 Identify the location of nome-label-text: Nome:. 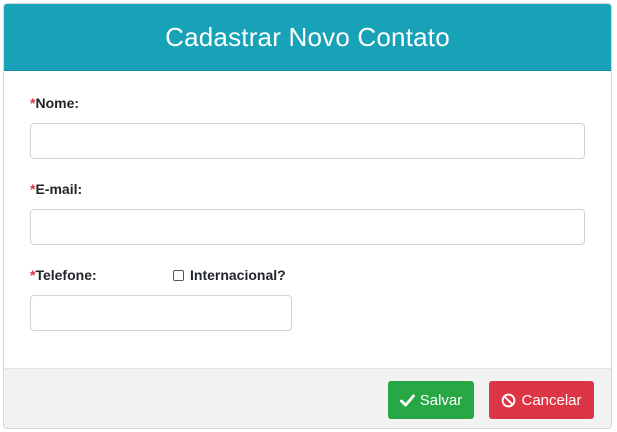
(57, 103).